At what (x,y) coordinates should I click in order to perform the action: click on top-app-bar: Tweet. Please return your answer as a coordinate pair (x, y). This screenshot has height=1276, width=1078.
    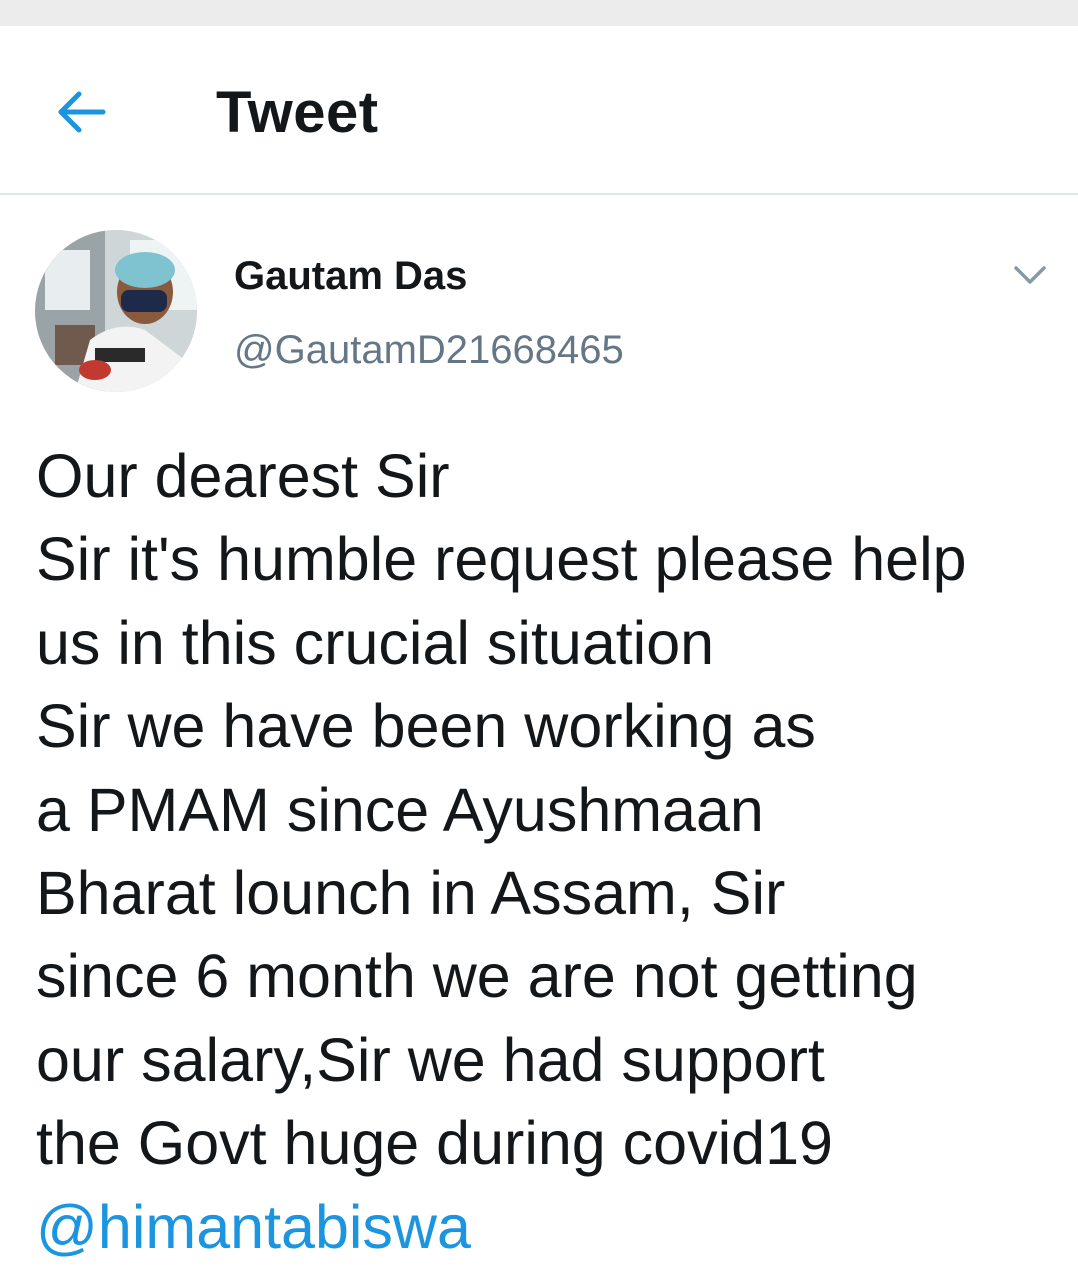
    Looking at the image, I should click on (539, 110).